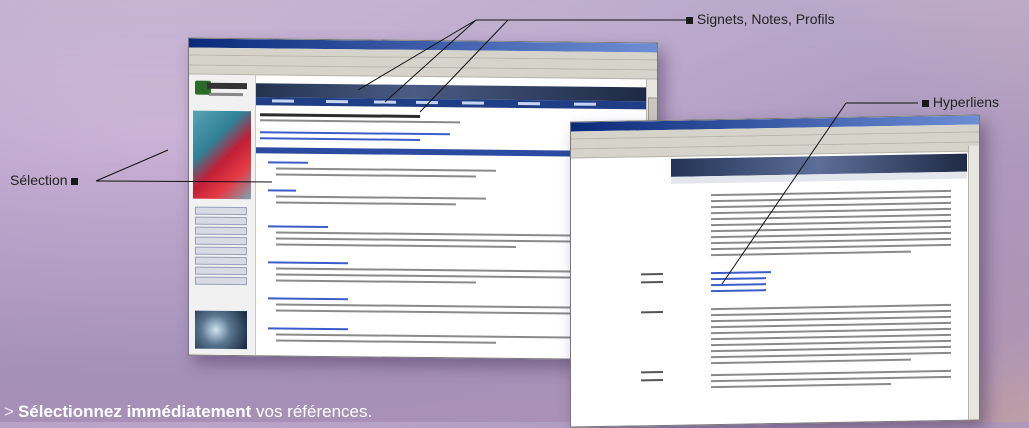  I want to click on callout-selection: Sélection, so click(44, 180).